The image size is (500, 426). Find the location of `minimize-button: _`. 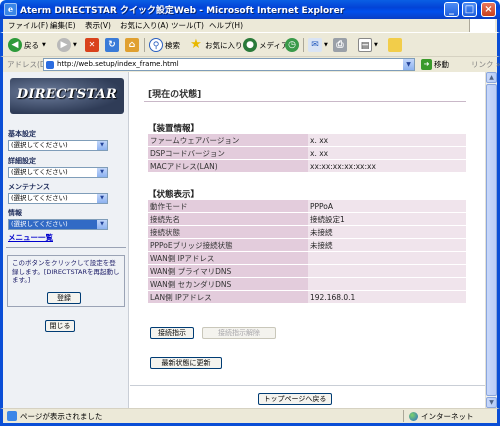

minimize-button: _ is located at coordinates (451, 9).